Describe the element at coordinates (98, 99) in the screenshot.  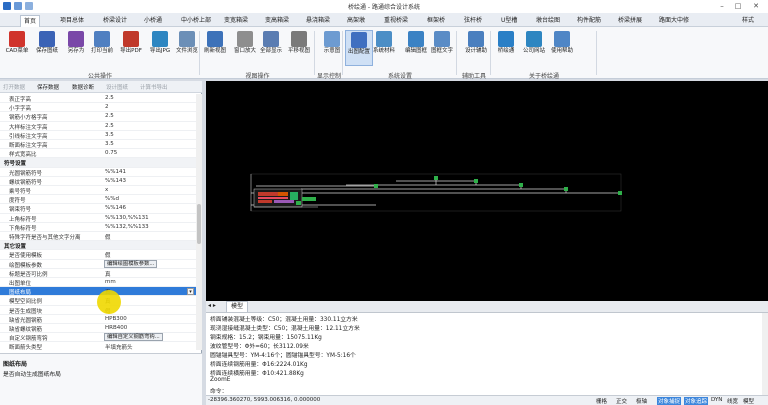
I see `property-row: 表正字高 2.5` at that location.